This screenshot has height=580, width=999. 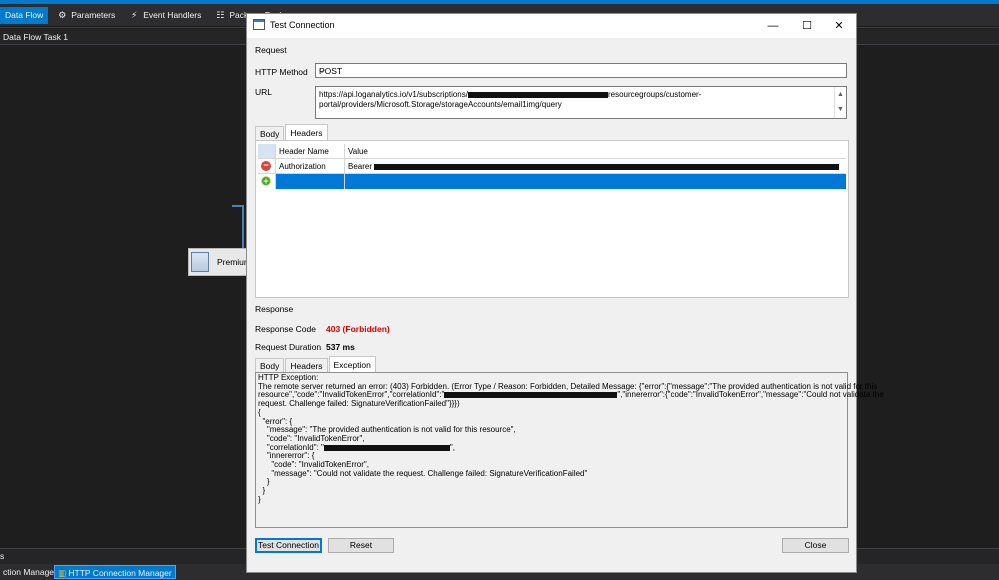 I want to click on response-tabs: Body Headers Exception, so click(x=316, y=364).